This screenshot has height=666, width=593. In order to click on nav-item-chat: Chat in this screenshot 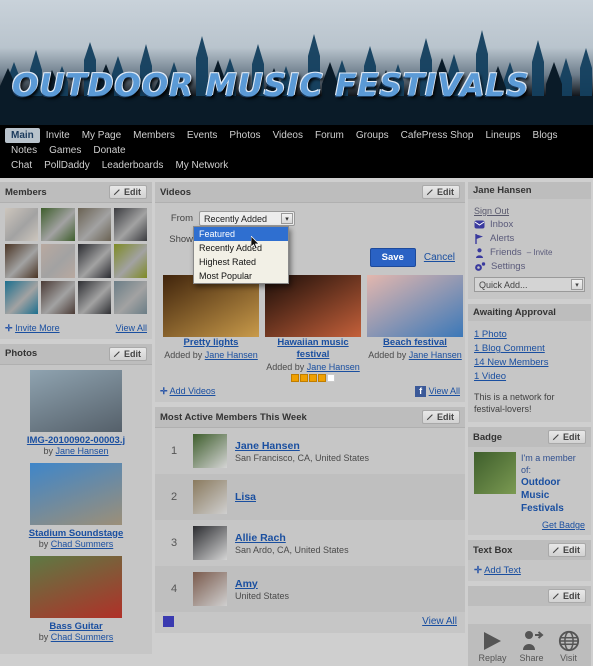, I will do `click(21, 165)`.